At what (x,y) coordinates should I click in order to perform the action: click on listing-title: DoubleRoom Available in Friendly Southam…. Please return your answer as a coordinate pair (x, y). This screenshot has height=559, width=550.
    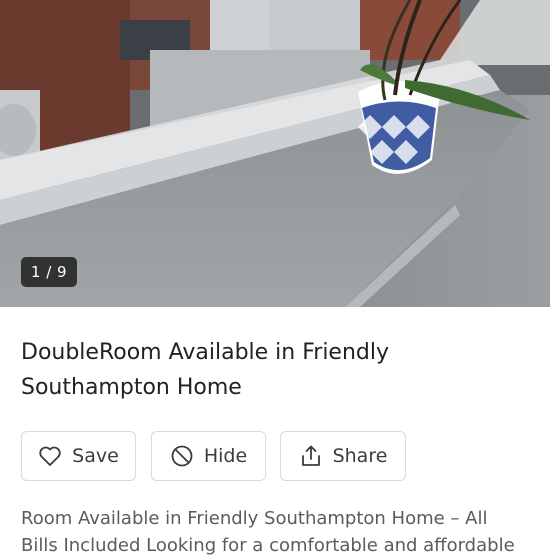
    Looking at the image, I should click on (271, 370).